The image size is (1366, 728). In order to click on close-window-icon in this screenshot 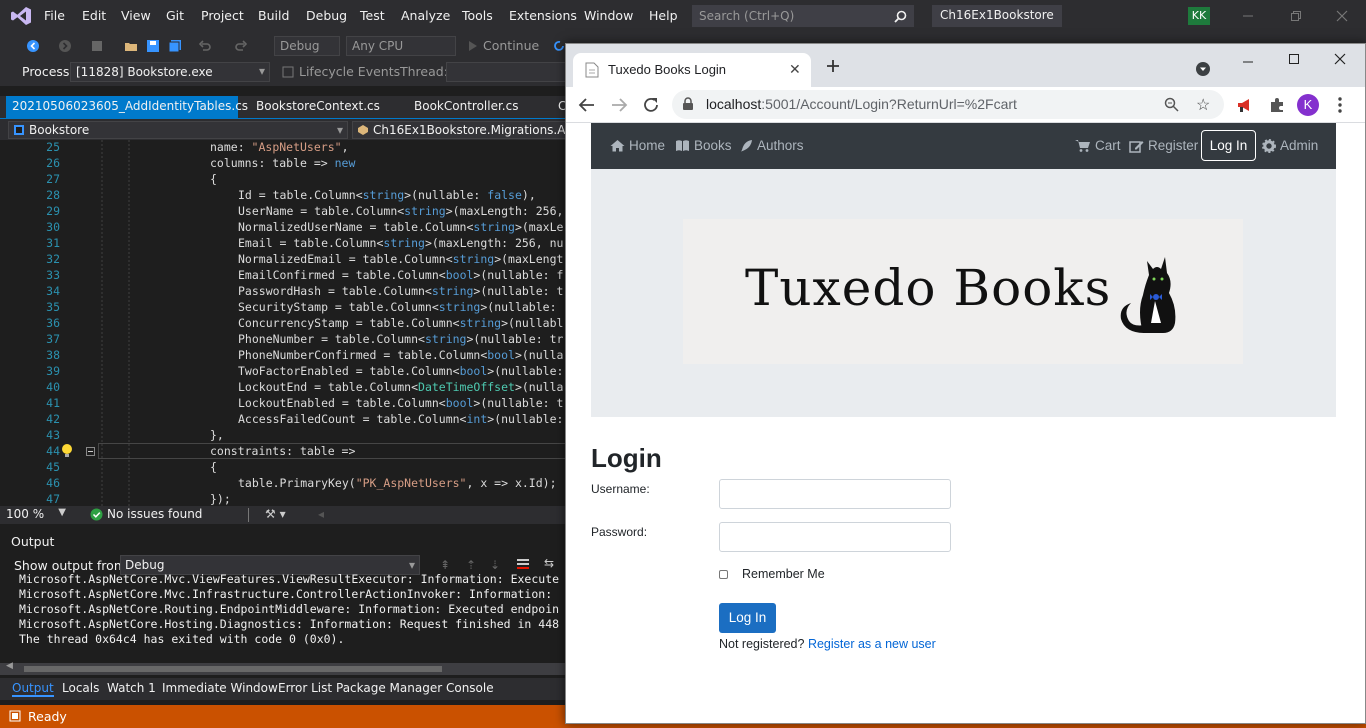, I will do `click(1340, 59)`.